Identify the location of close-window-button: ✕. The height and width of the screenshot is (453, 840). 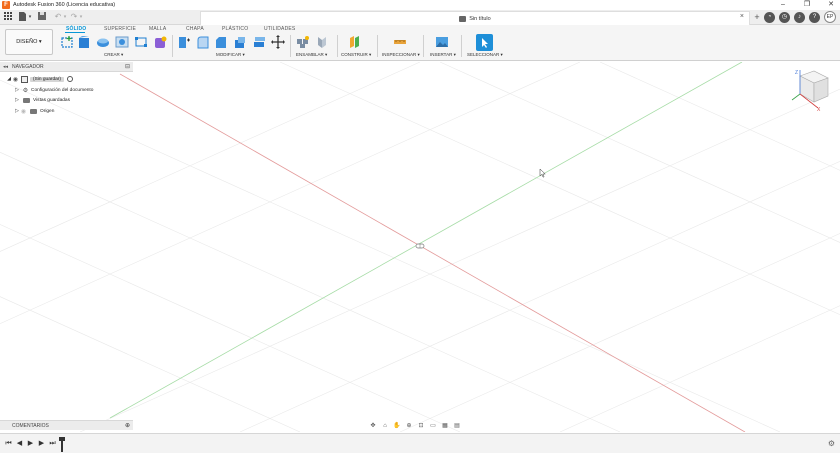
(831, 5).